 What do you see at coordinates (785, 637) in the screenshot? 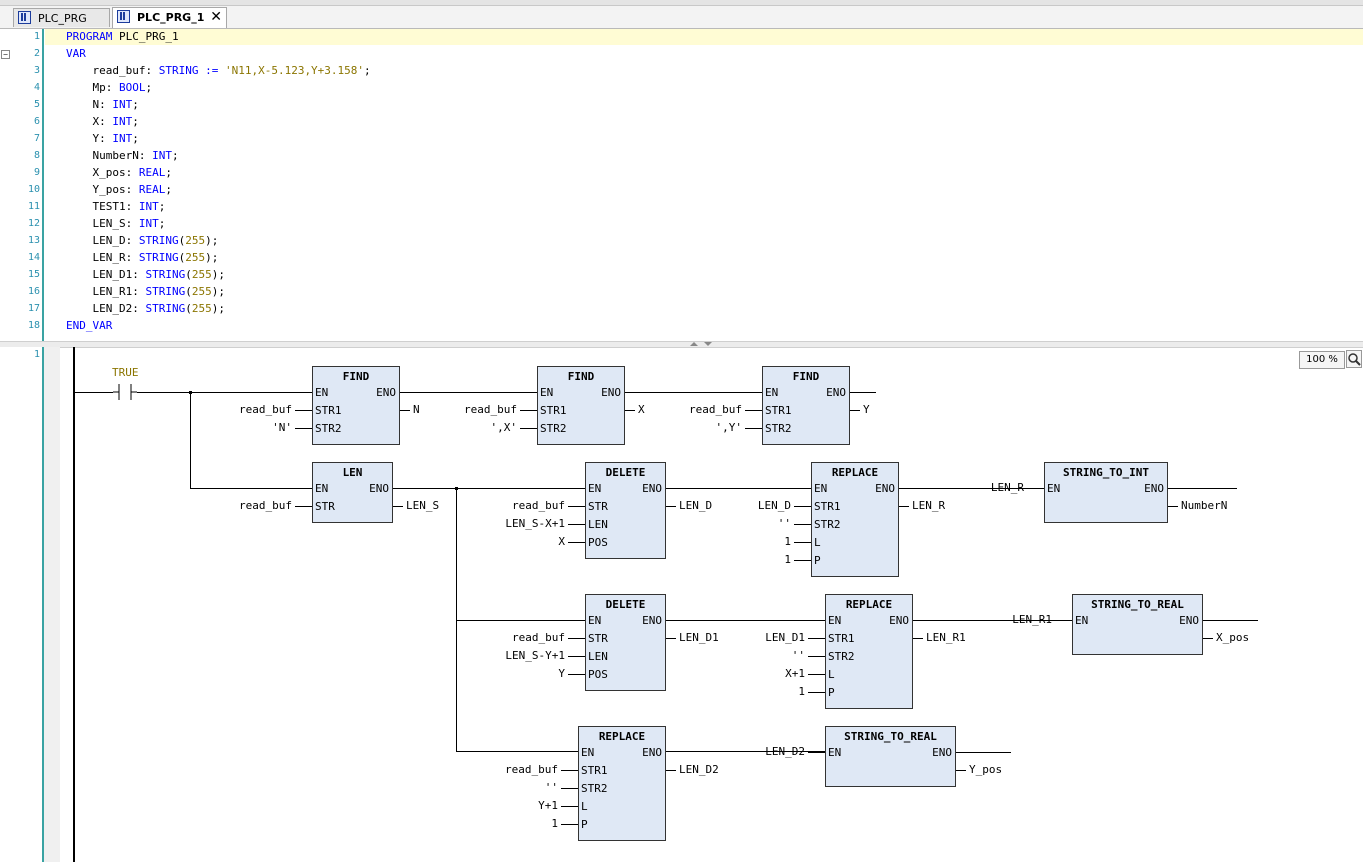
I see `input-variable: LEN_D1` at bounding box center [785, 637].